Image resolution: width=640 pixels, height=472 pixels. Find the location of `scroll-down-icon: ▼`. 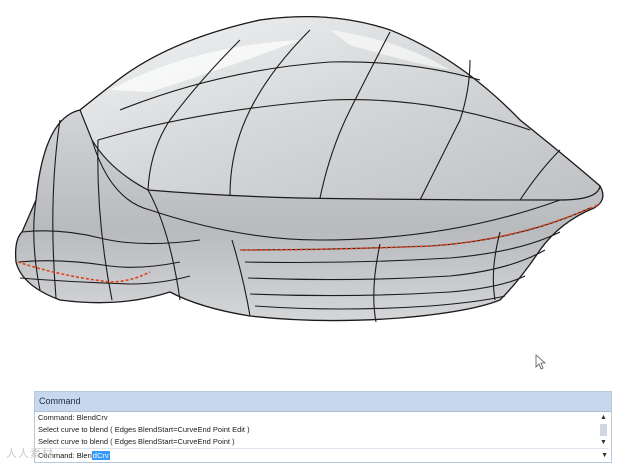

scroll-down-icon: ▼ is located at coordinates (603, 442).